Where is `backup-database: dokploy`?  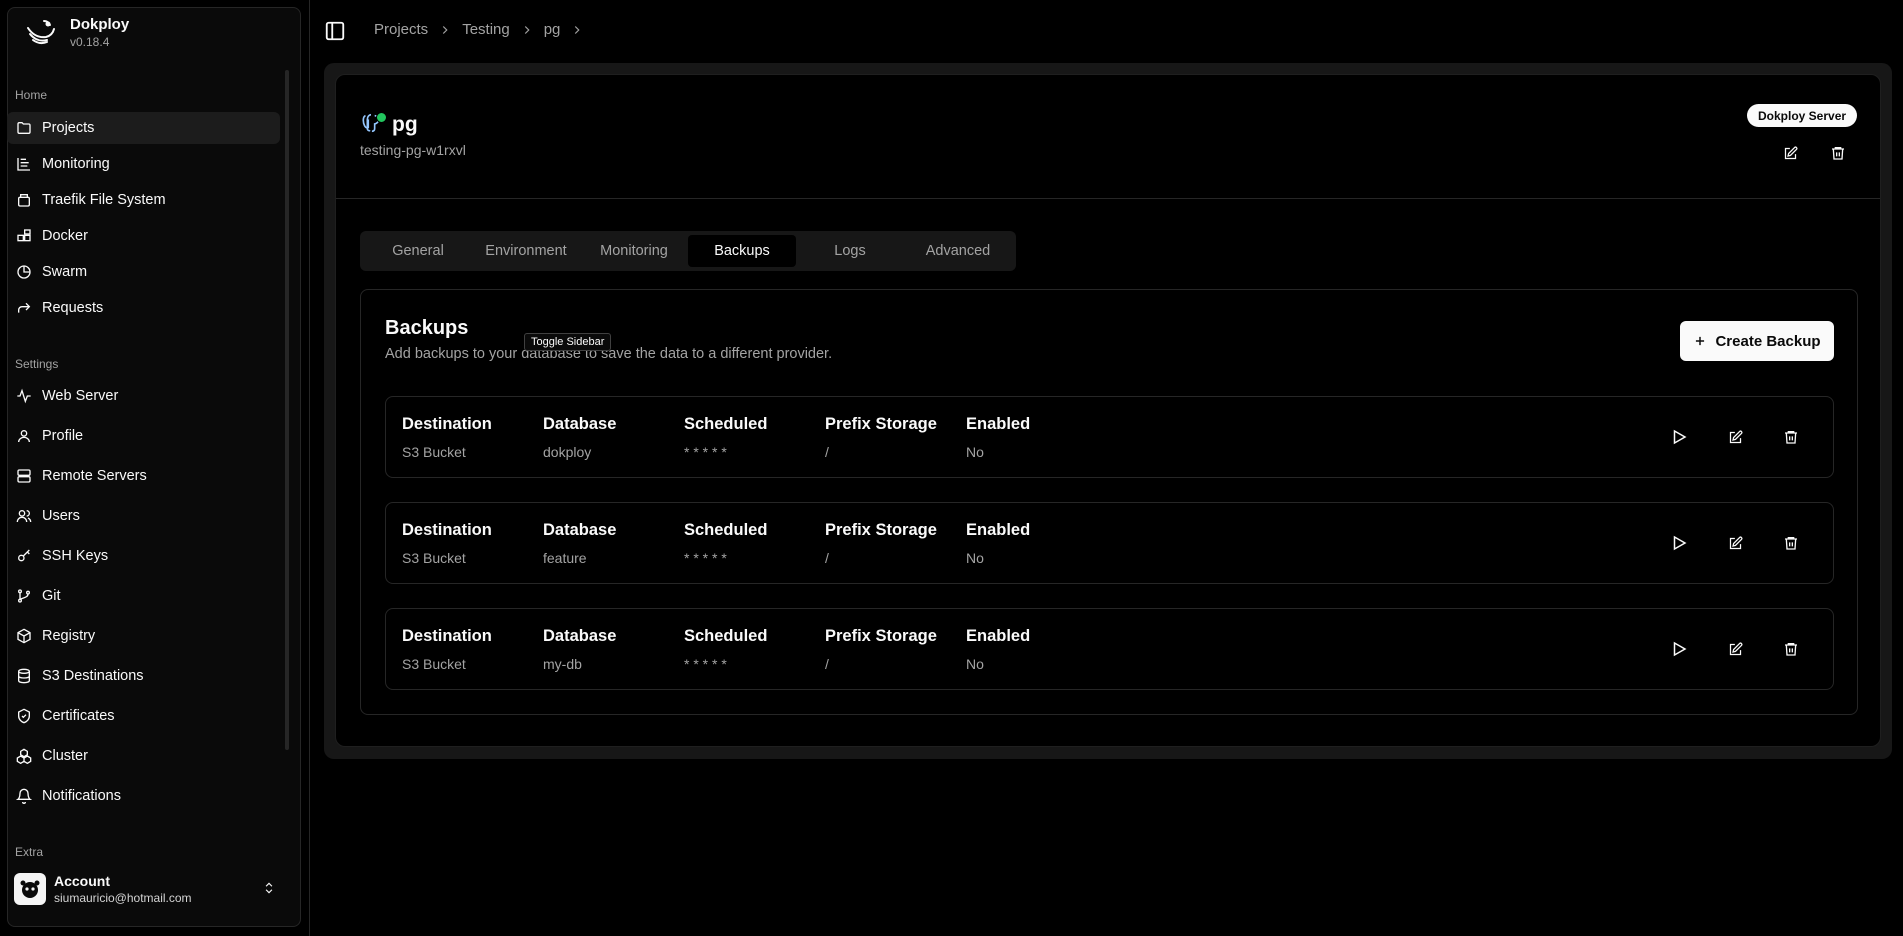
backup-database: dokploy is located at coordinates (567, 452).